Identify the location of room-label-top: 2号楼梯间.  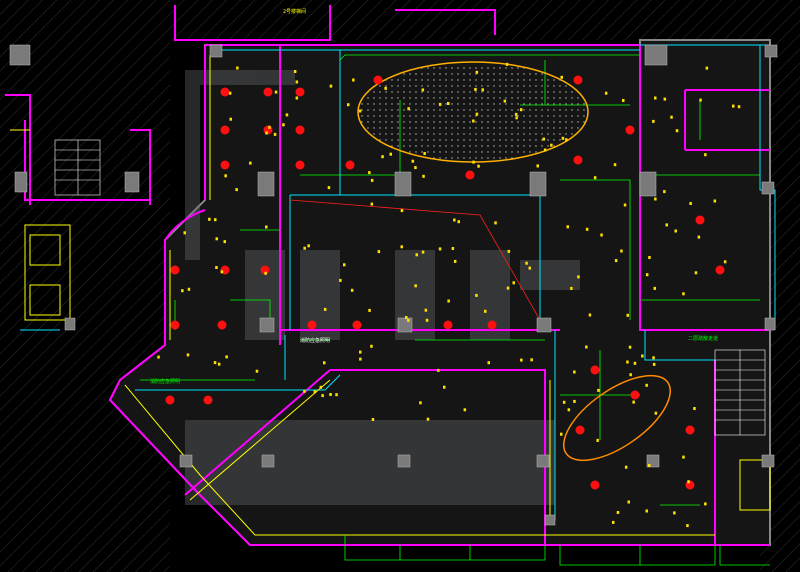
(295, 12).